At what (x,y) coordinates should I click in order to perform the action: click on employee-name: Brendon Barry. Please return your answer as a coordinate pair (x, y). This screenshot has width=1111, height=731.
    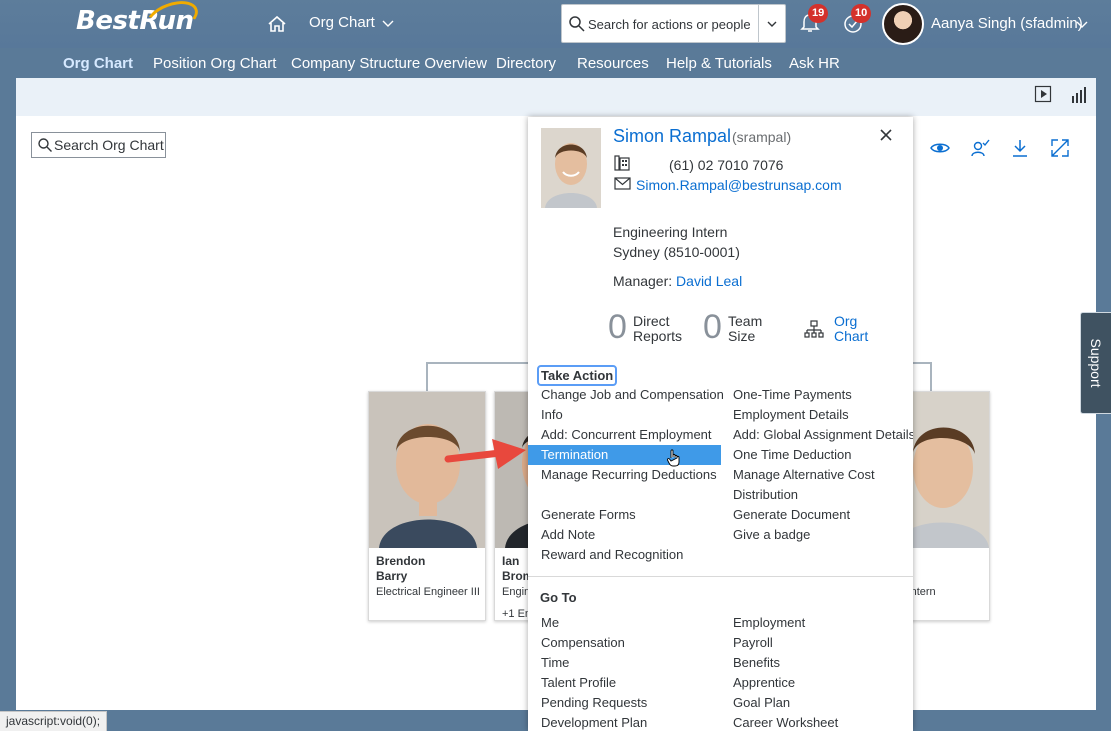
    Looking at the image, I should click on (400, 569).